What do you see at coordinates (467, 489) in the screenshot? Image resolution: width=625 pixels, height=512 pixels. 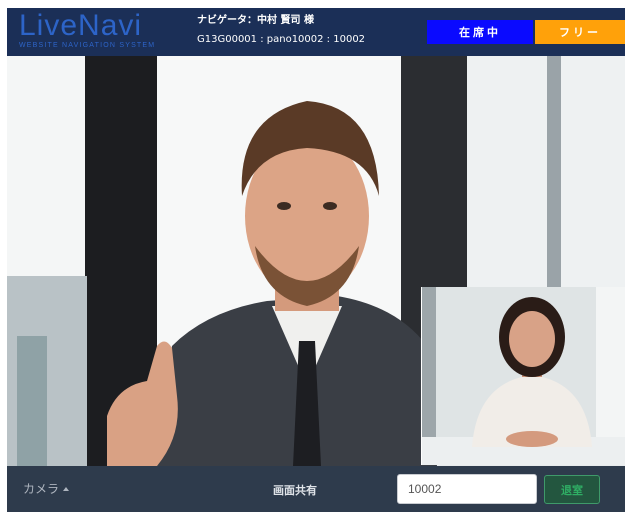 I see `room-id-input` at bounding box center [467, 489].